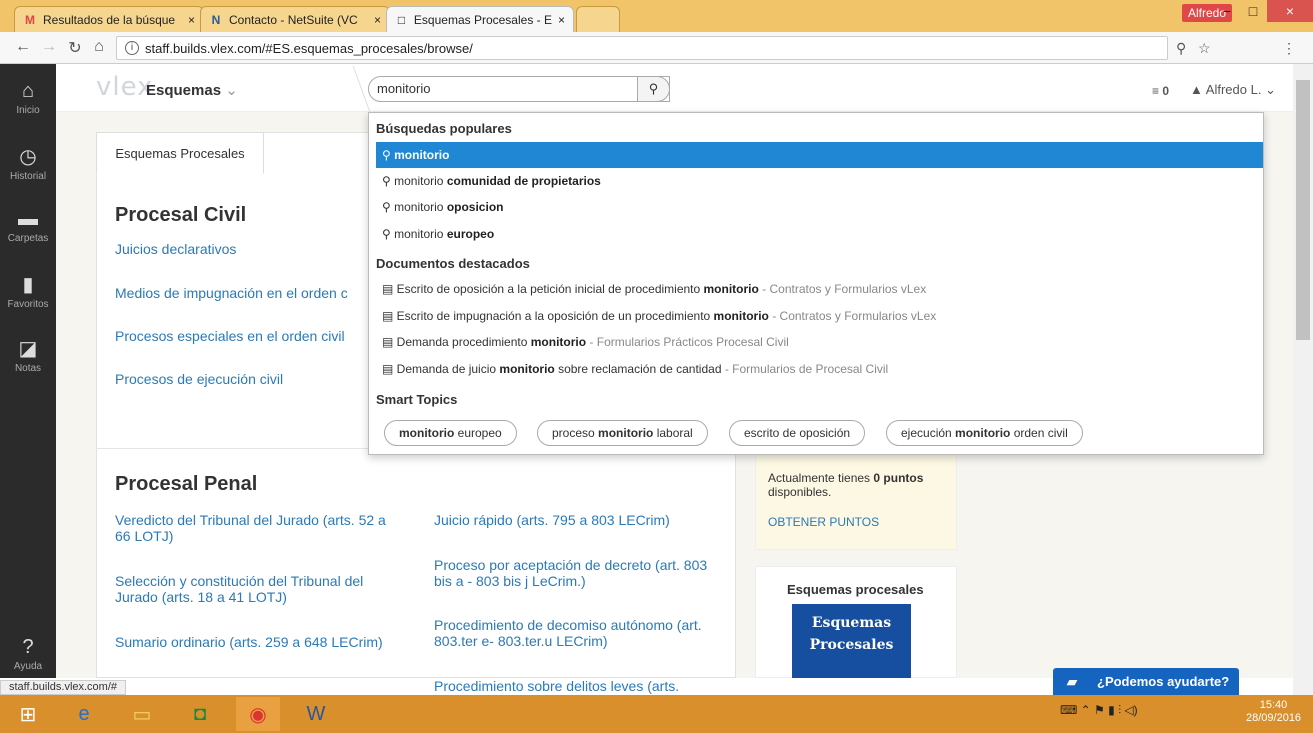 The width and height of the screenshot is (1313, 733). I want to click on netsuite-icon: N, so click(216, 19).